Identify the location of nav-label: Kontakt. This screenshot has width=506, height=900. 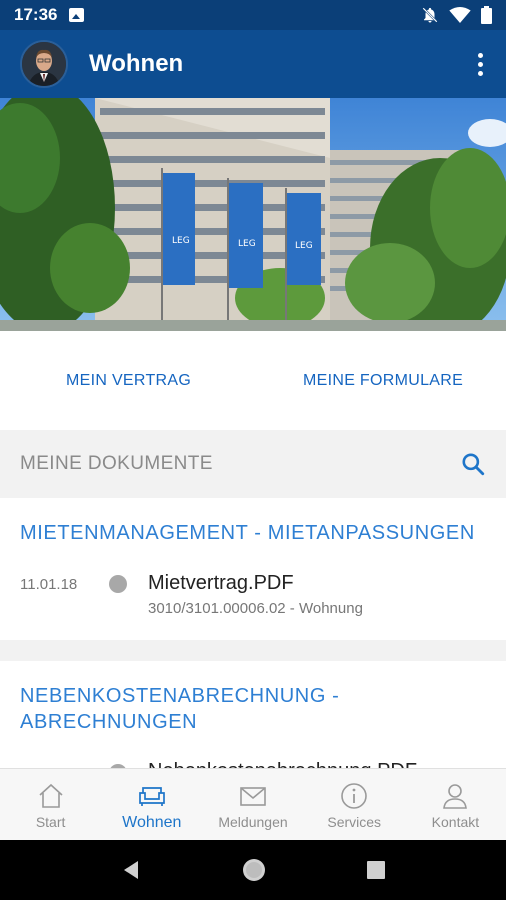
(455, 822).